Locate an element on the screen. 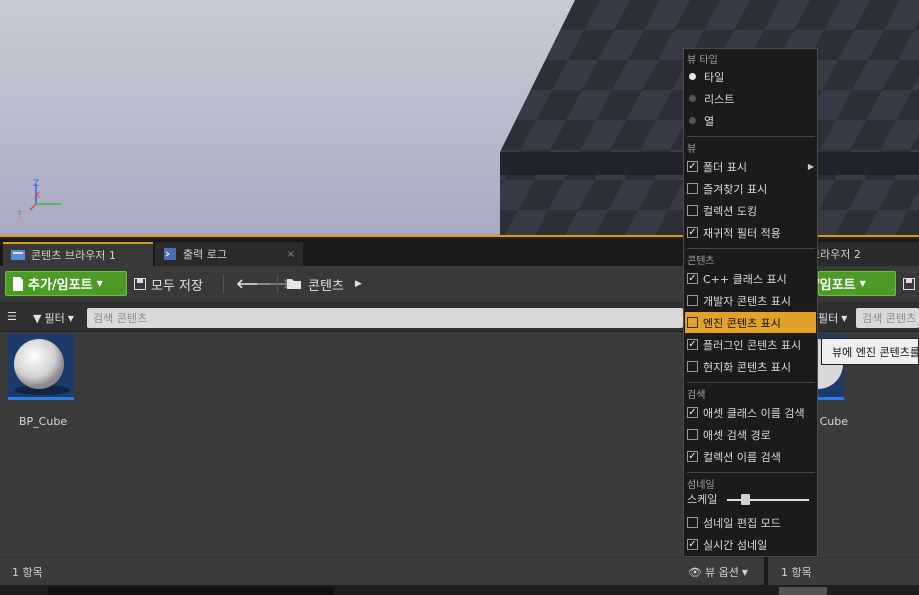 This screenshot has height=595, width=919. menu-item-search-collection-names: ✓ 컬렉션 이름 검색 is located at coordinates (750, 456).